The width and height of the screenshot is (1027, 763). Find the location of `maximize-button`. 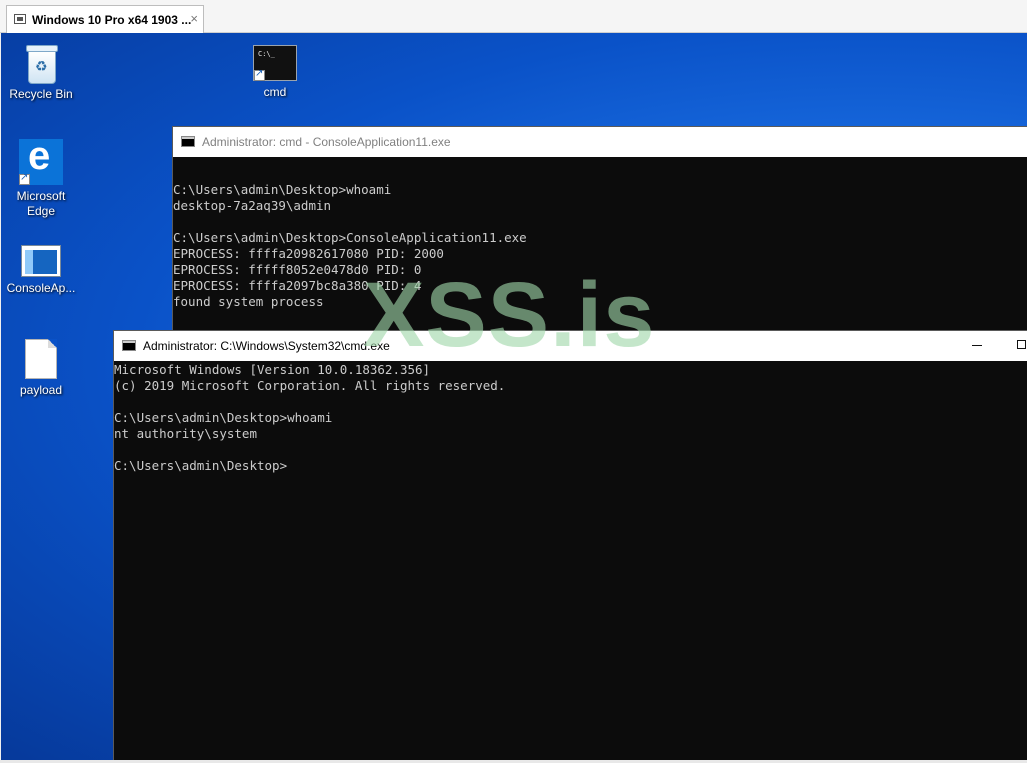

maximize-button is located at coordinates (1021, 344).